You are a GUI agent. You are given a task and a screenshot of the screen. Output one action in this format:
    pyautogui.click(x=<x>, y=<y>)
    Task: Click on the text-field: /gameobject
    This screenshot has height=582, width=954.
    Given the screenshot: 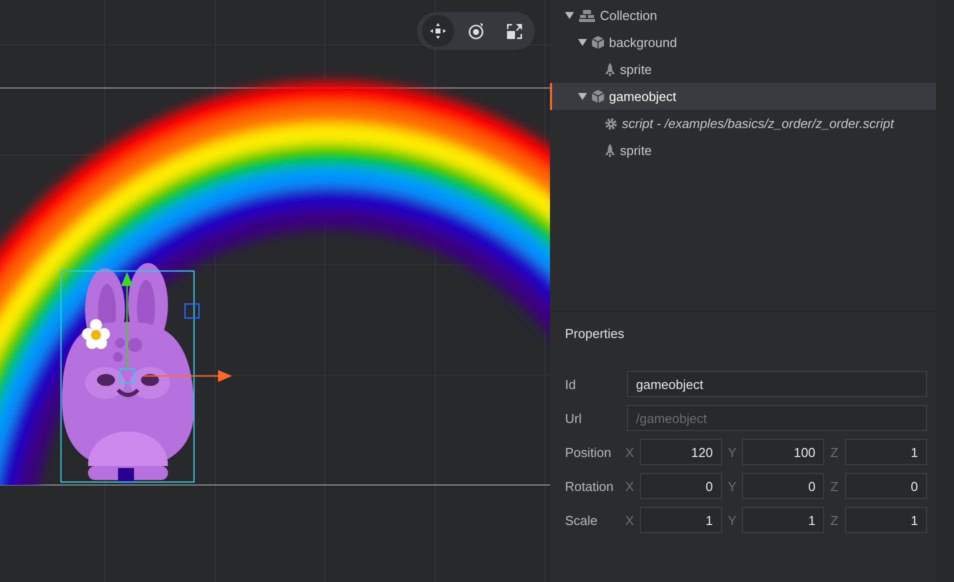 What is the action you would take?
    pyautogui.click(x=777, y=418)
    